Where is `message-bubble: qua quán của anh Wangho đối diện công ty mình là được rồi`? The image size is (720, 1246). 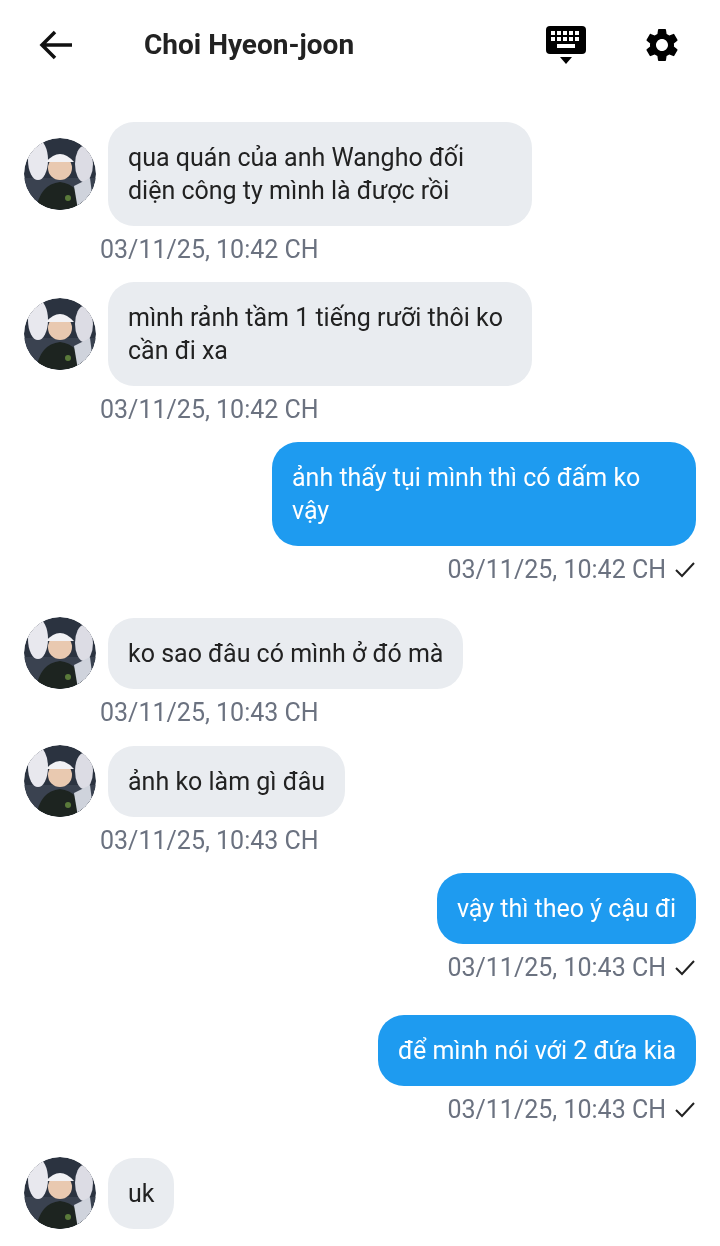 message-bubble: qua quán của anh Wangho đối diện công ty mình là được rồi is located at coordinates (320, 174).